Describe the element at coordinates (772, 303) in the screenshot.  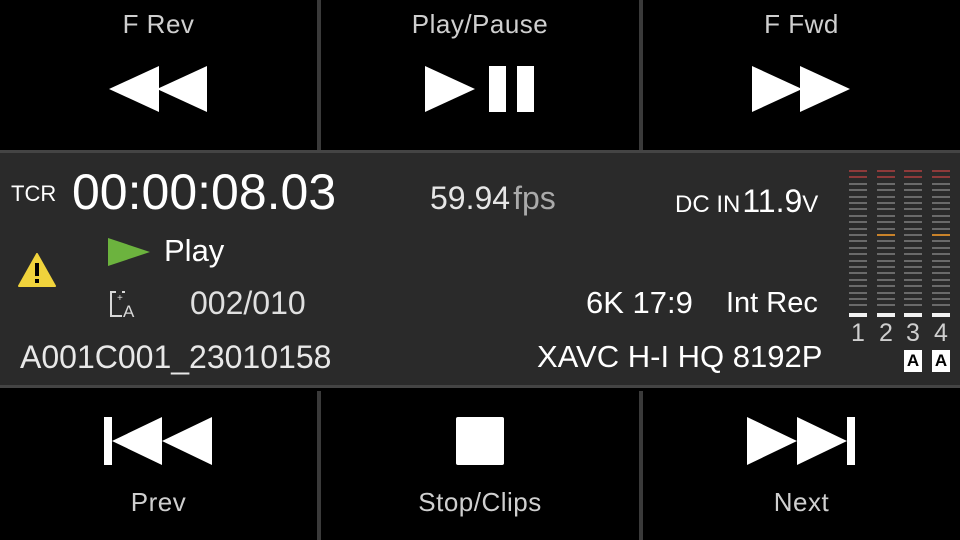
I see `record-media: Int Rec` at that location.